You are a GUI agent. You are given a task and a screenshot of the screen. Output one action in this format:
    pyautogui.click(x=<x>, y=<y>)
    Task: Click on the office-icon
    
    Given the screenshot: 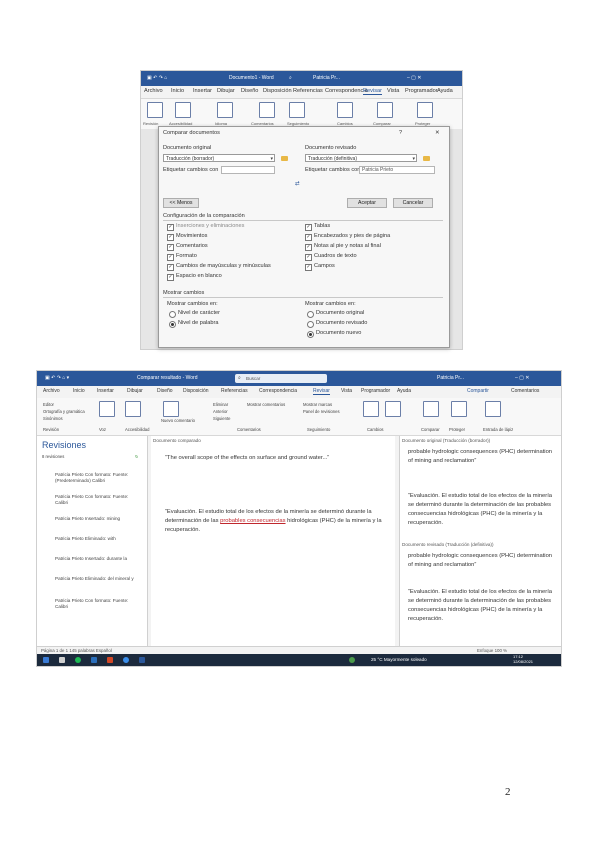 What is the action you would take?
    pyautogui.click(x=110, y=660)
    